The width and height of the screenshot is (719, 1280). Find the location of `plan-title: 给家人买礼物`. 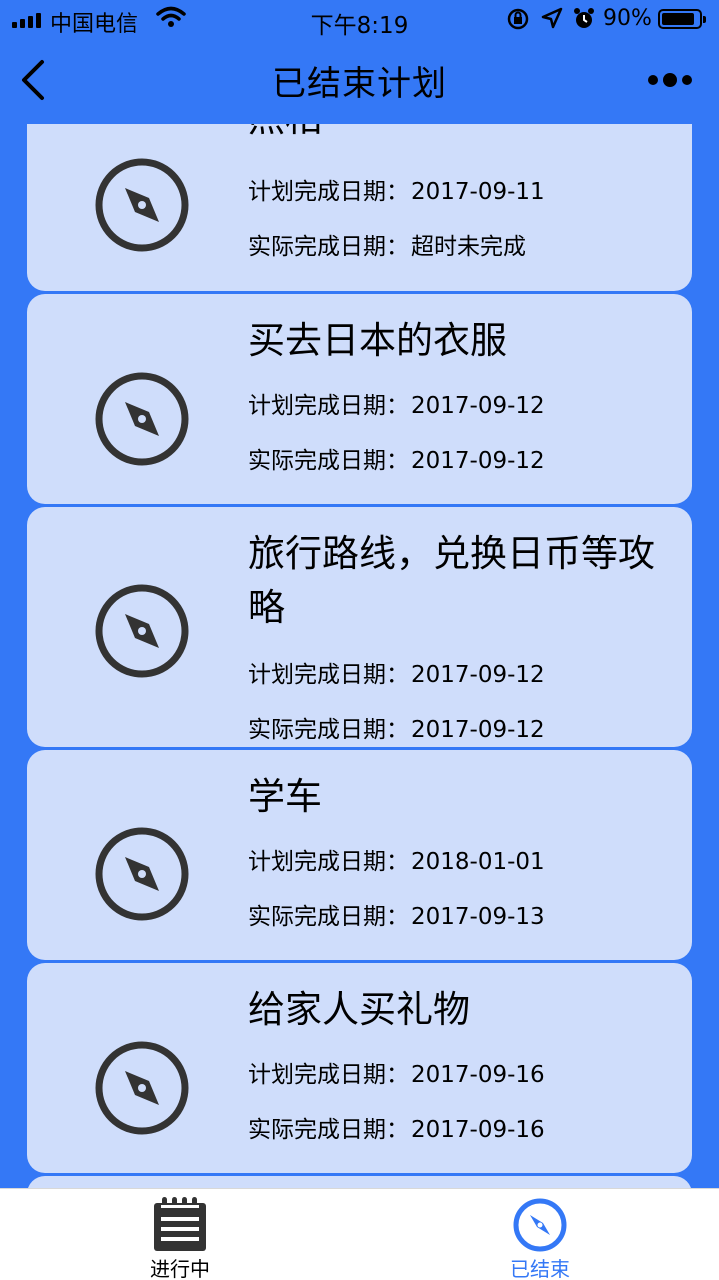

plan-title: 给家人买礼物 is located at coordinates (359, 1009).